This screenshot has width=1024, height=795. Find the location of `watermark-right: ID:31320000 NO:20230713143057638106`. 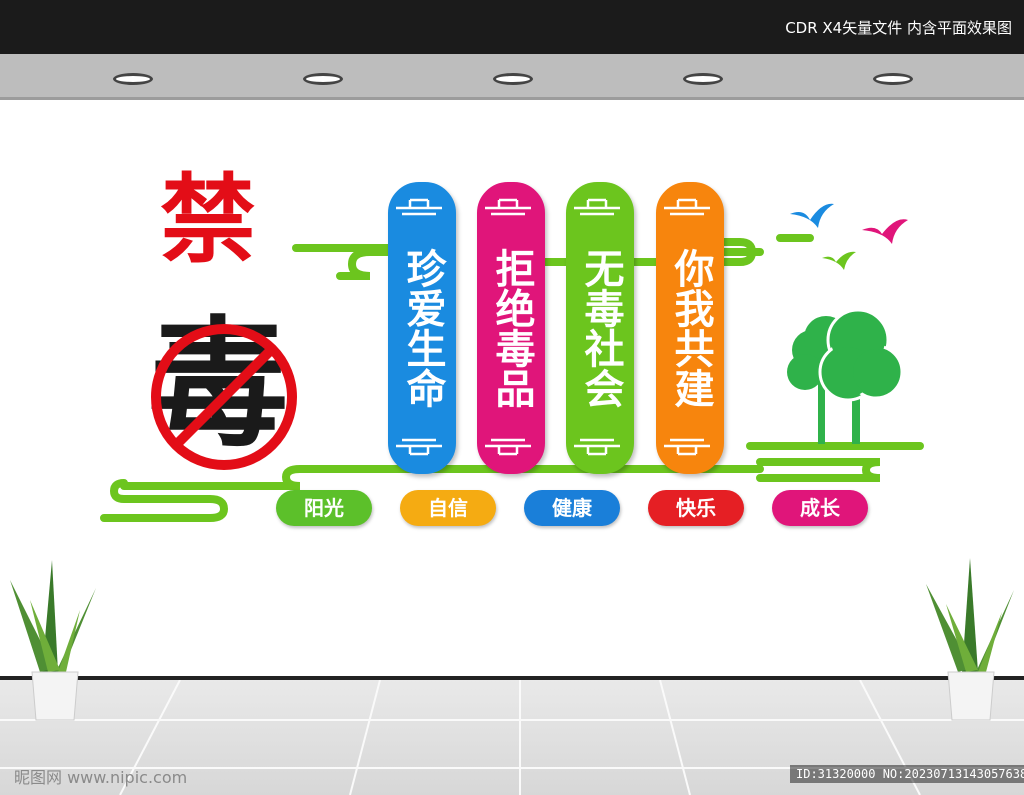

watermark-right: ID:31320000 NO:20230713143057638106 is located at coordinates (907, 774).